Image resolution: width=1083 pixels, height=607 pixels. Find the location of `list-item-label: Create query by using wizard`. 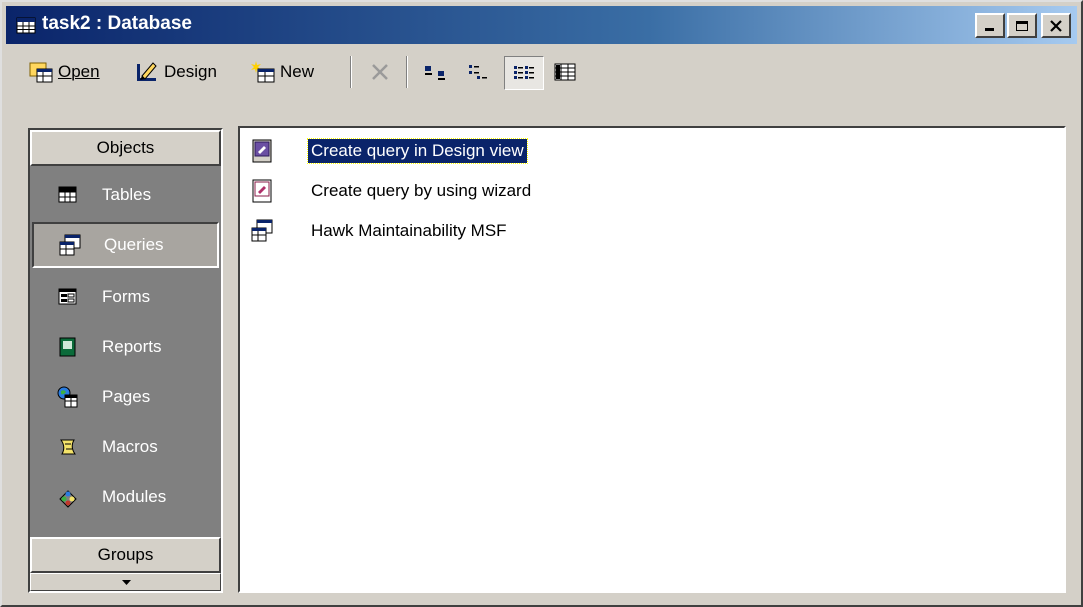

list-item-label: Create query by using wizard is located at coordinates (421, 190).